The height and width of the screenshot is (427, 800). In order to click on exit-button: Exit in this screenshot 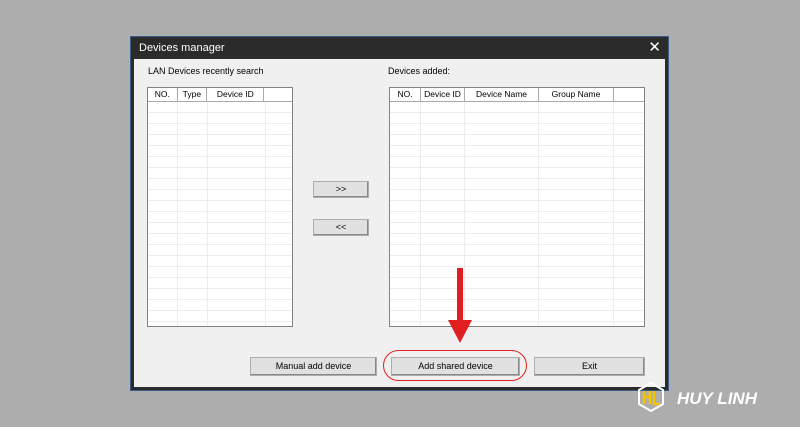, I will do `click(589, 366)`.